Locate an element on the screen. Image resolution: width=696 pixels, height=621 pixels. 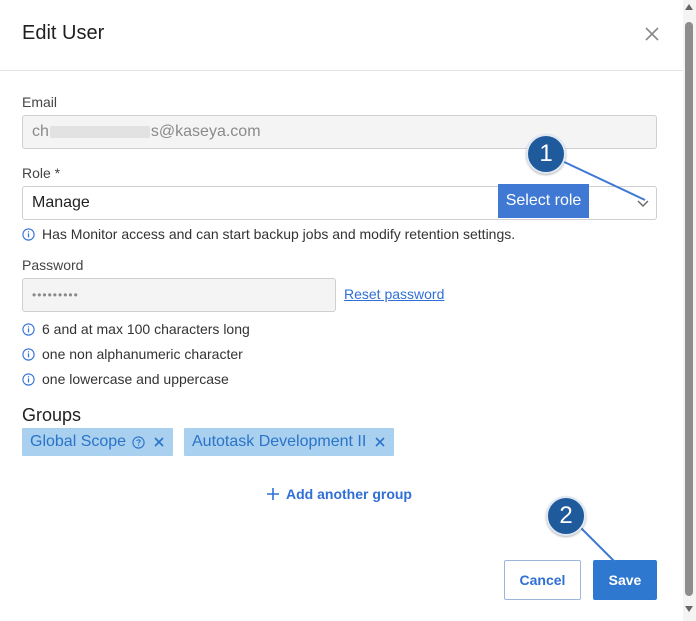
password-rule: 6 and at max 100 characters long is located at coordinates (136, 329).